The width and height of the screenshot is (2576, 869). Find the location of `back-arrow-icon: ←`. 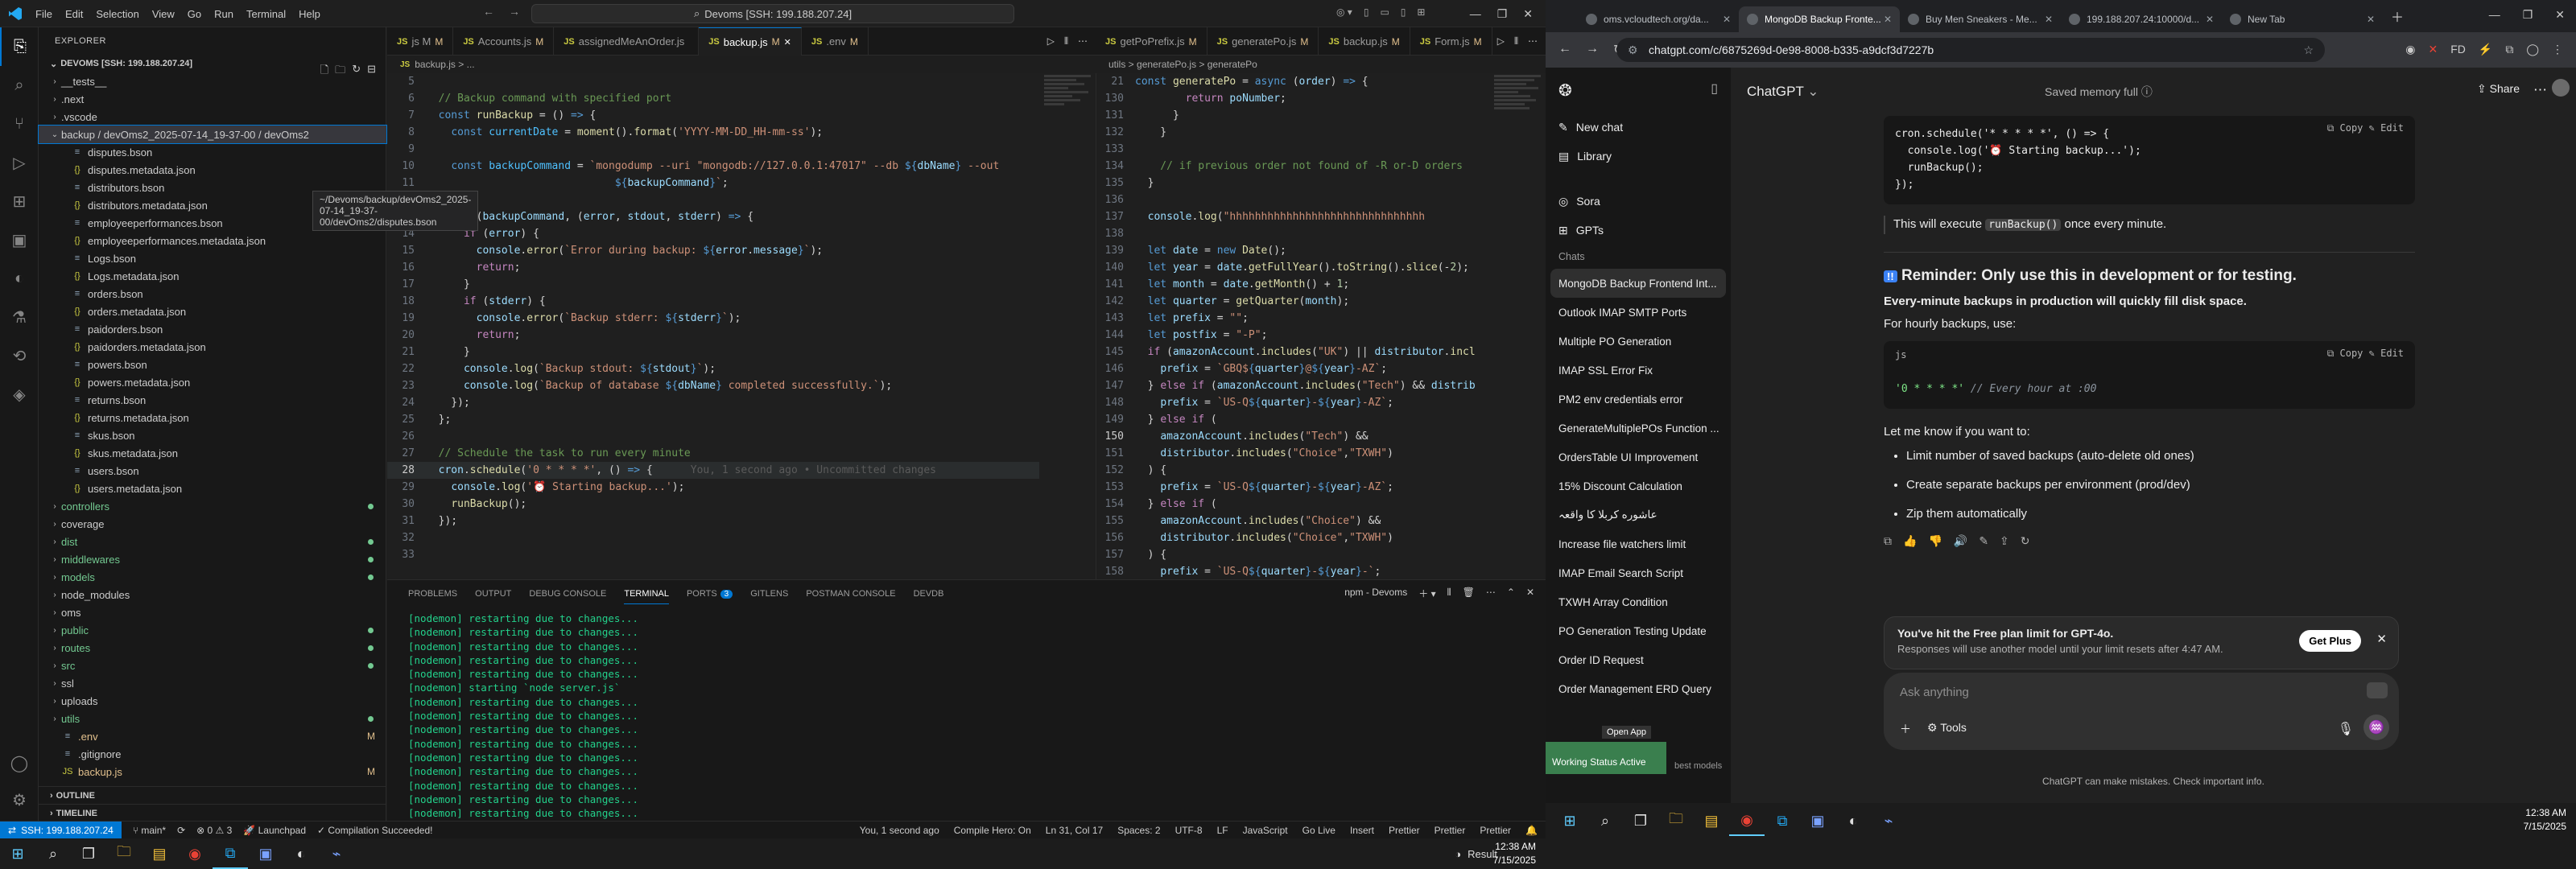

back-arrow-icon: ← is located at coordinates (488, 11).